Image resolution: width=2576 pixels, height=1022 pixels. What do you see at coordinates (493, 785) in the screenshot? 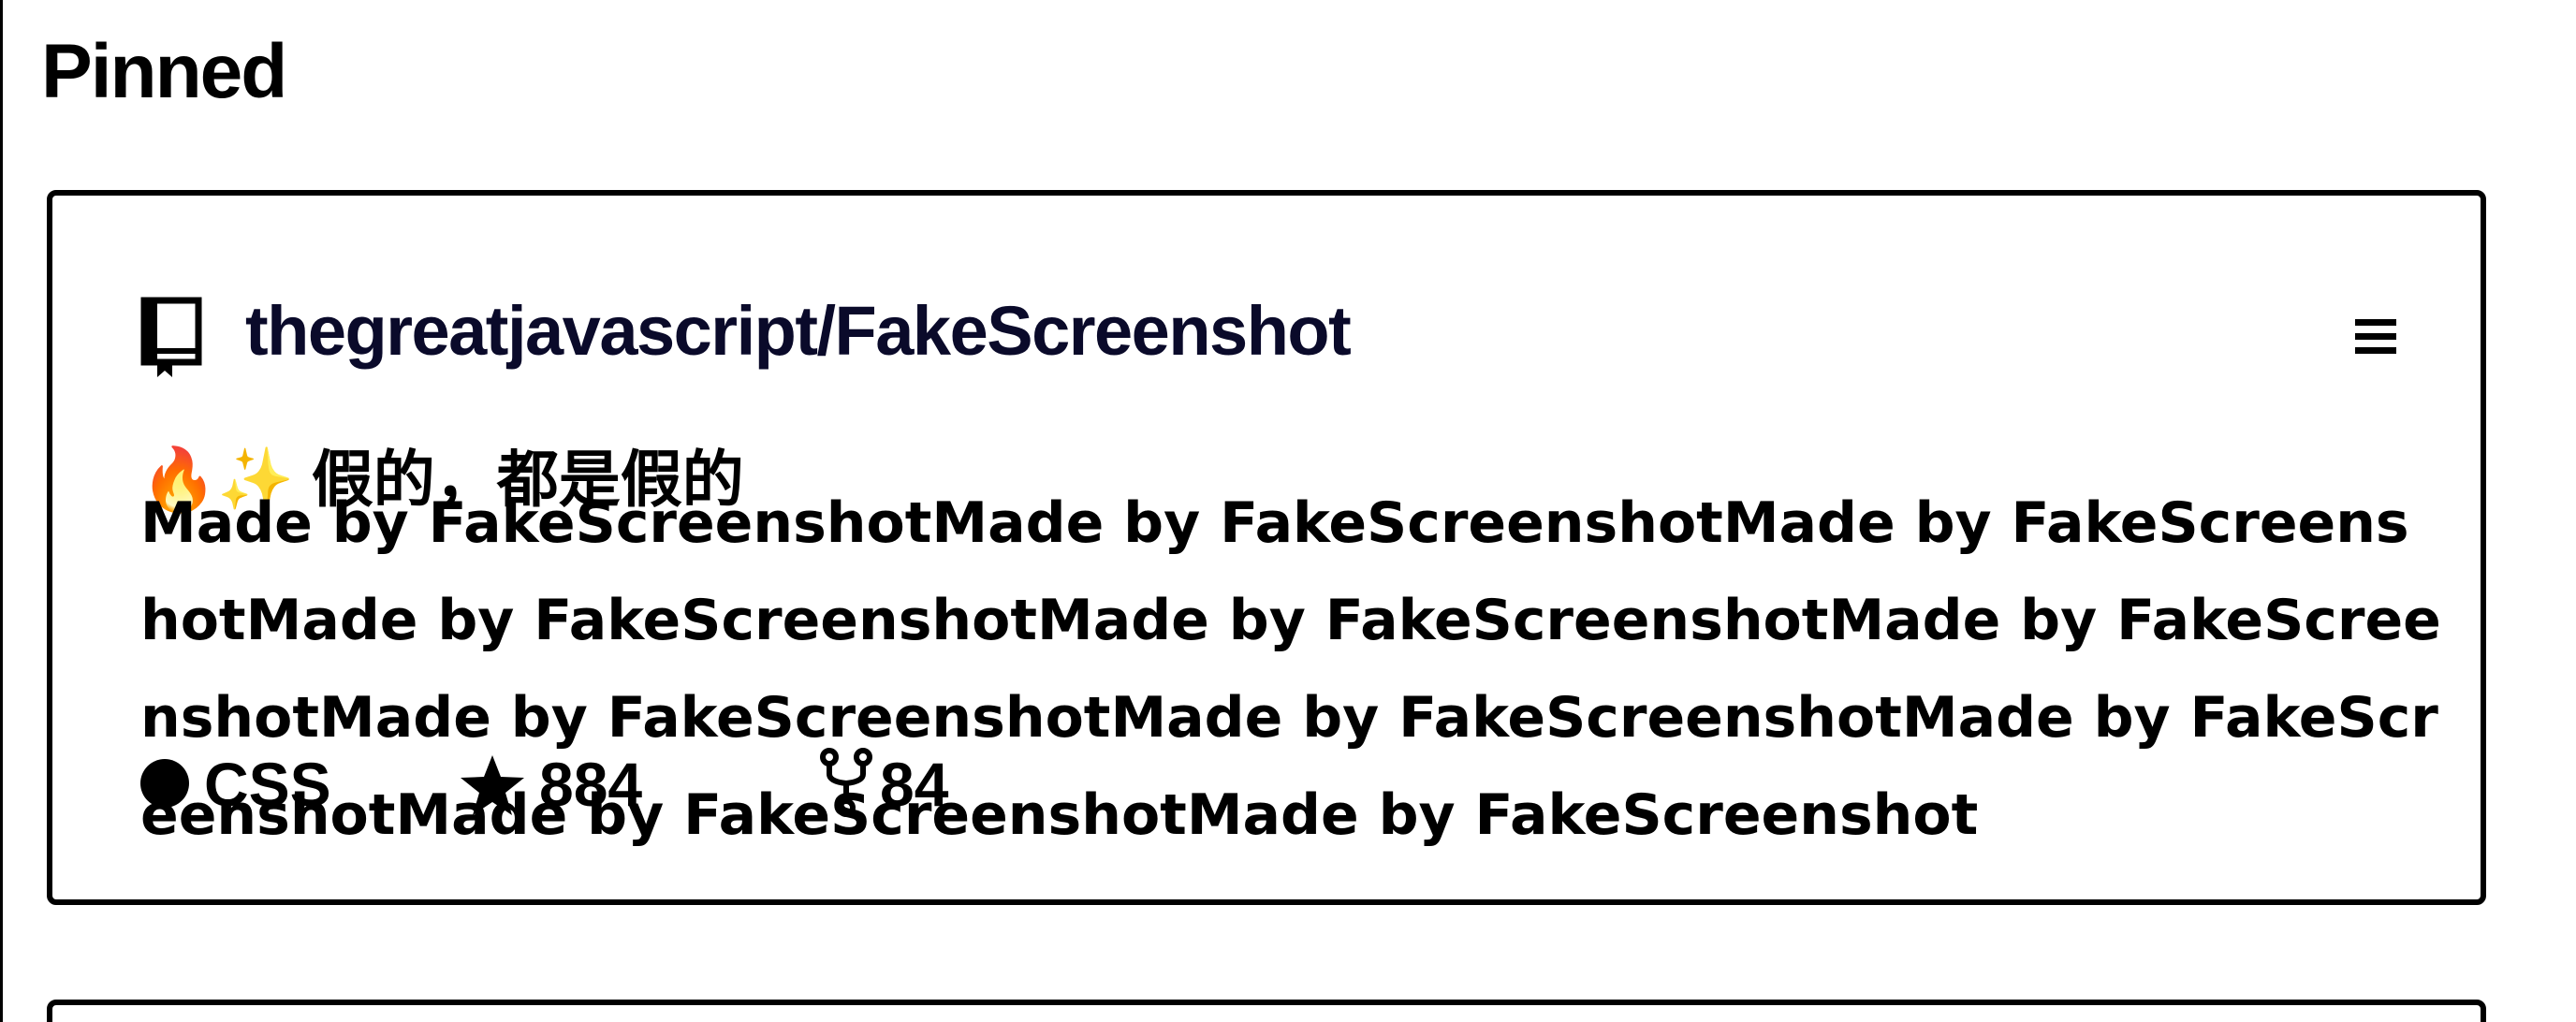
I see `star-icon` at bounding box center [493, 785].